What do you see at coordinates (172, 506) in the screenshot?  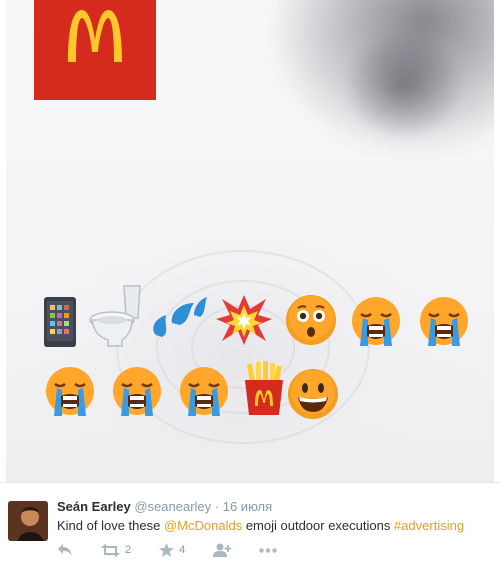 I see `author-handle: @seanearley` at bounding box center [172, 506].